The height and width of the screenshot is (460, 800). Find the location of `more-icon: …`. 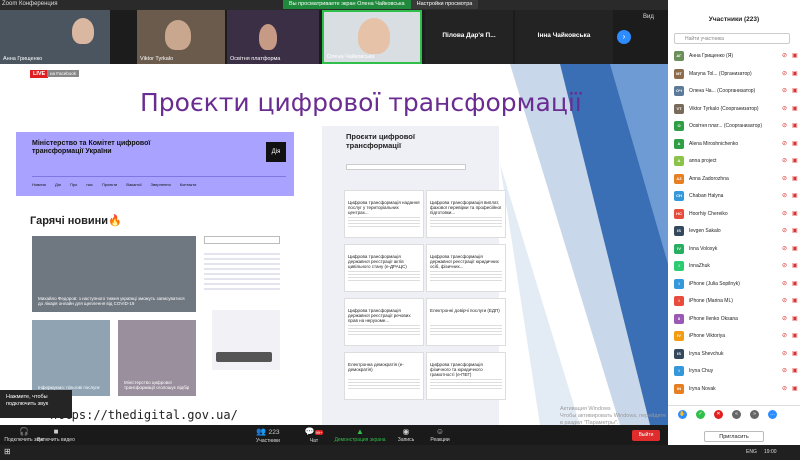

more-icon: … is located at coordinates (772, 414).